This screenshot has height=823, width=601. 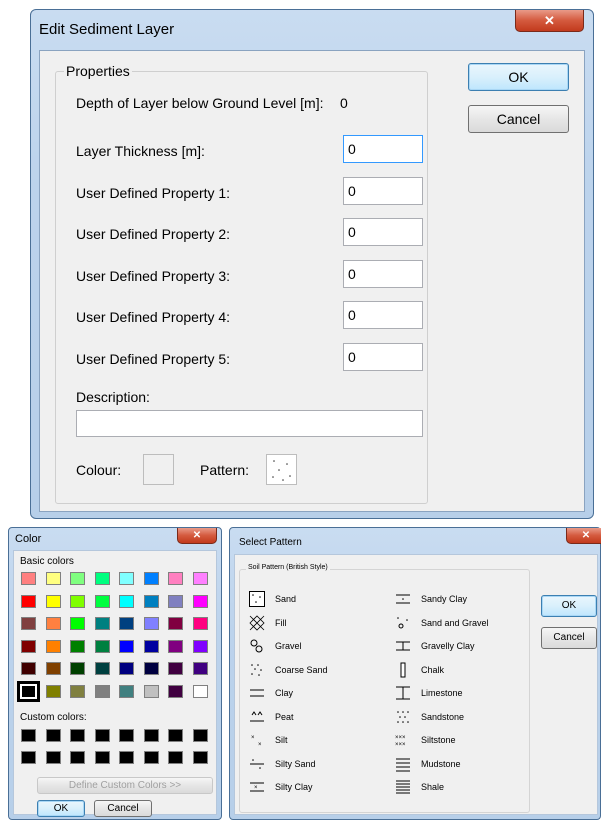 What do you see at coordinates (455, 599) in the screenshot?
I see `pattern-item-sandy-clay: Sandy Clay` at bounding box center [455, 599].